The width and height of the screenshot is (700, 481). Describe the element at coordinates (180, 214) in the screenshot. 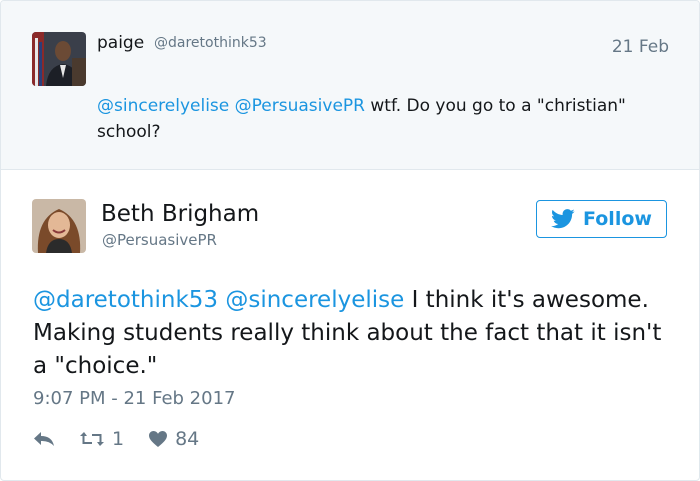

I see `author-name: Beth Brigham` at that location.